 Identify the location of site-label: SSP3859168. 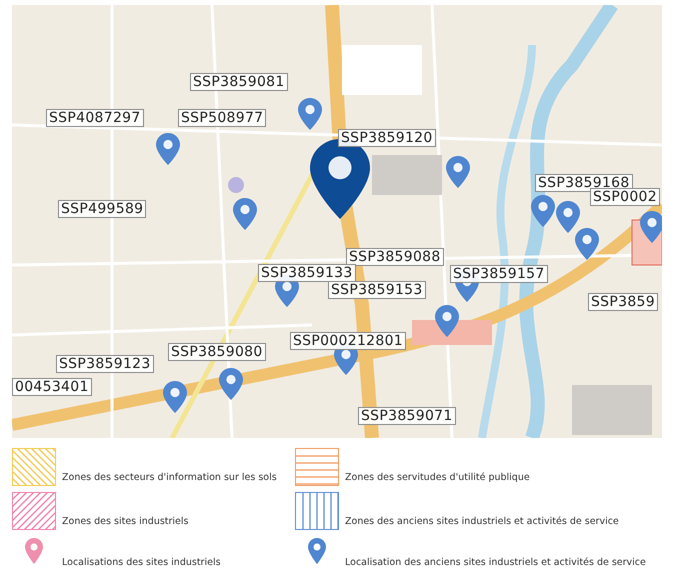
(584, 183).